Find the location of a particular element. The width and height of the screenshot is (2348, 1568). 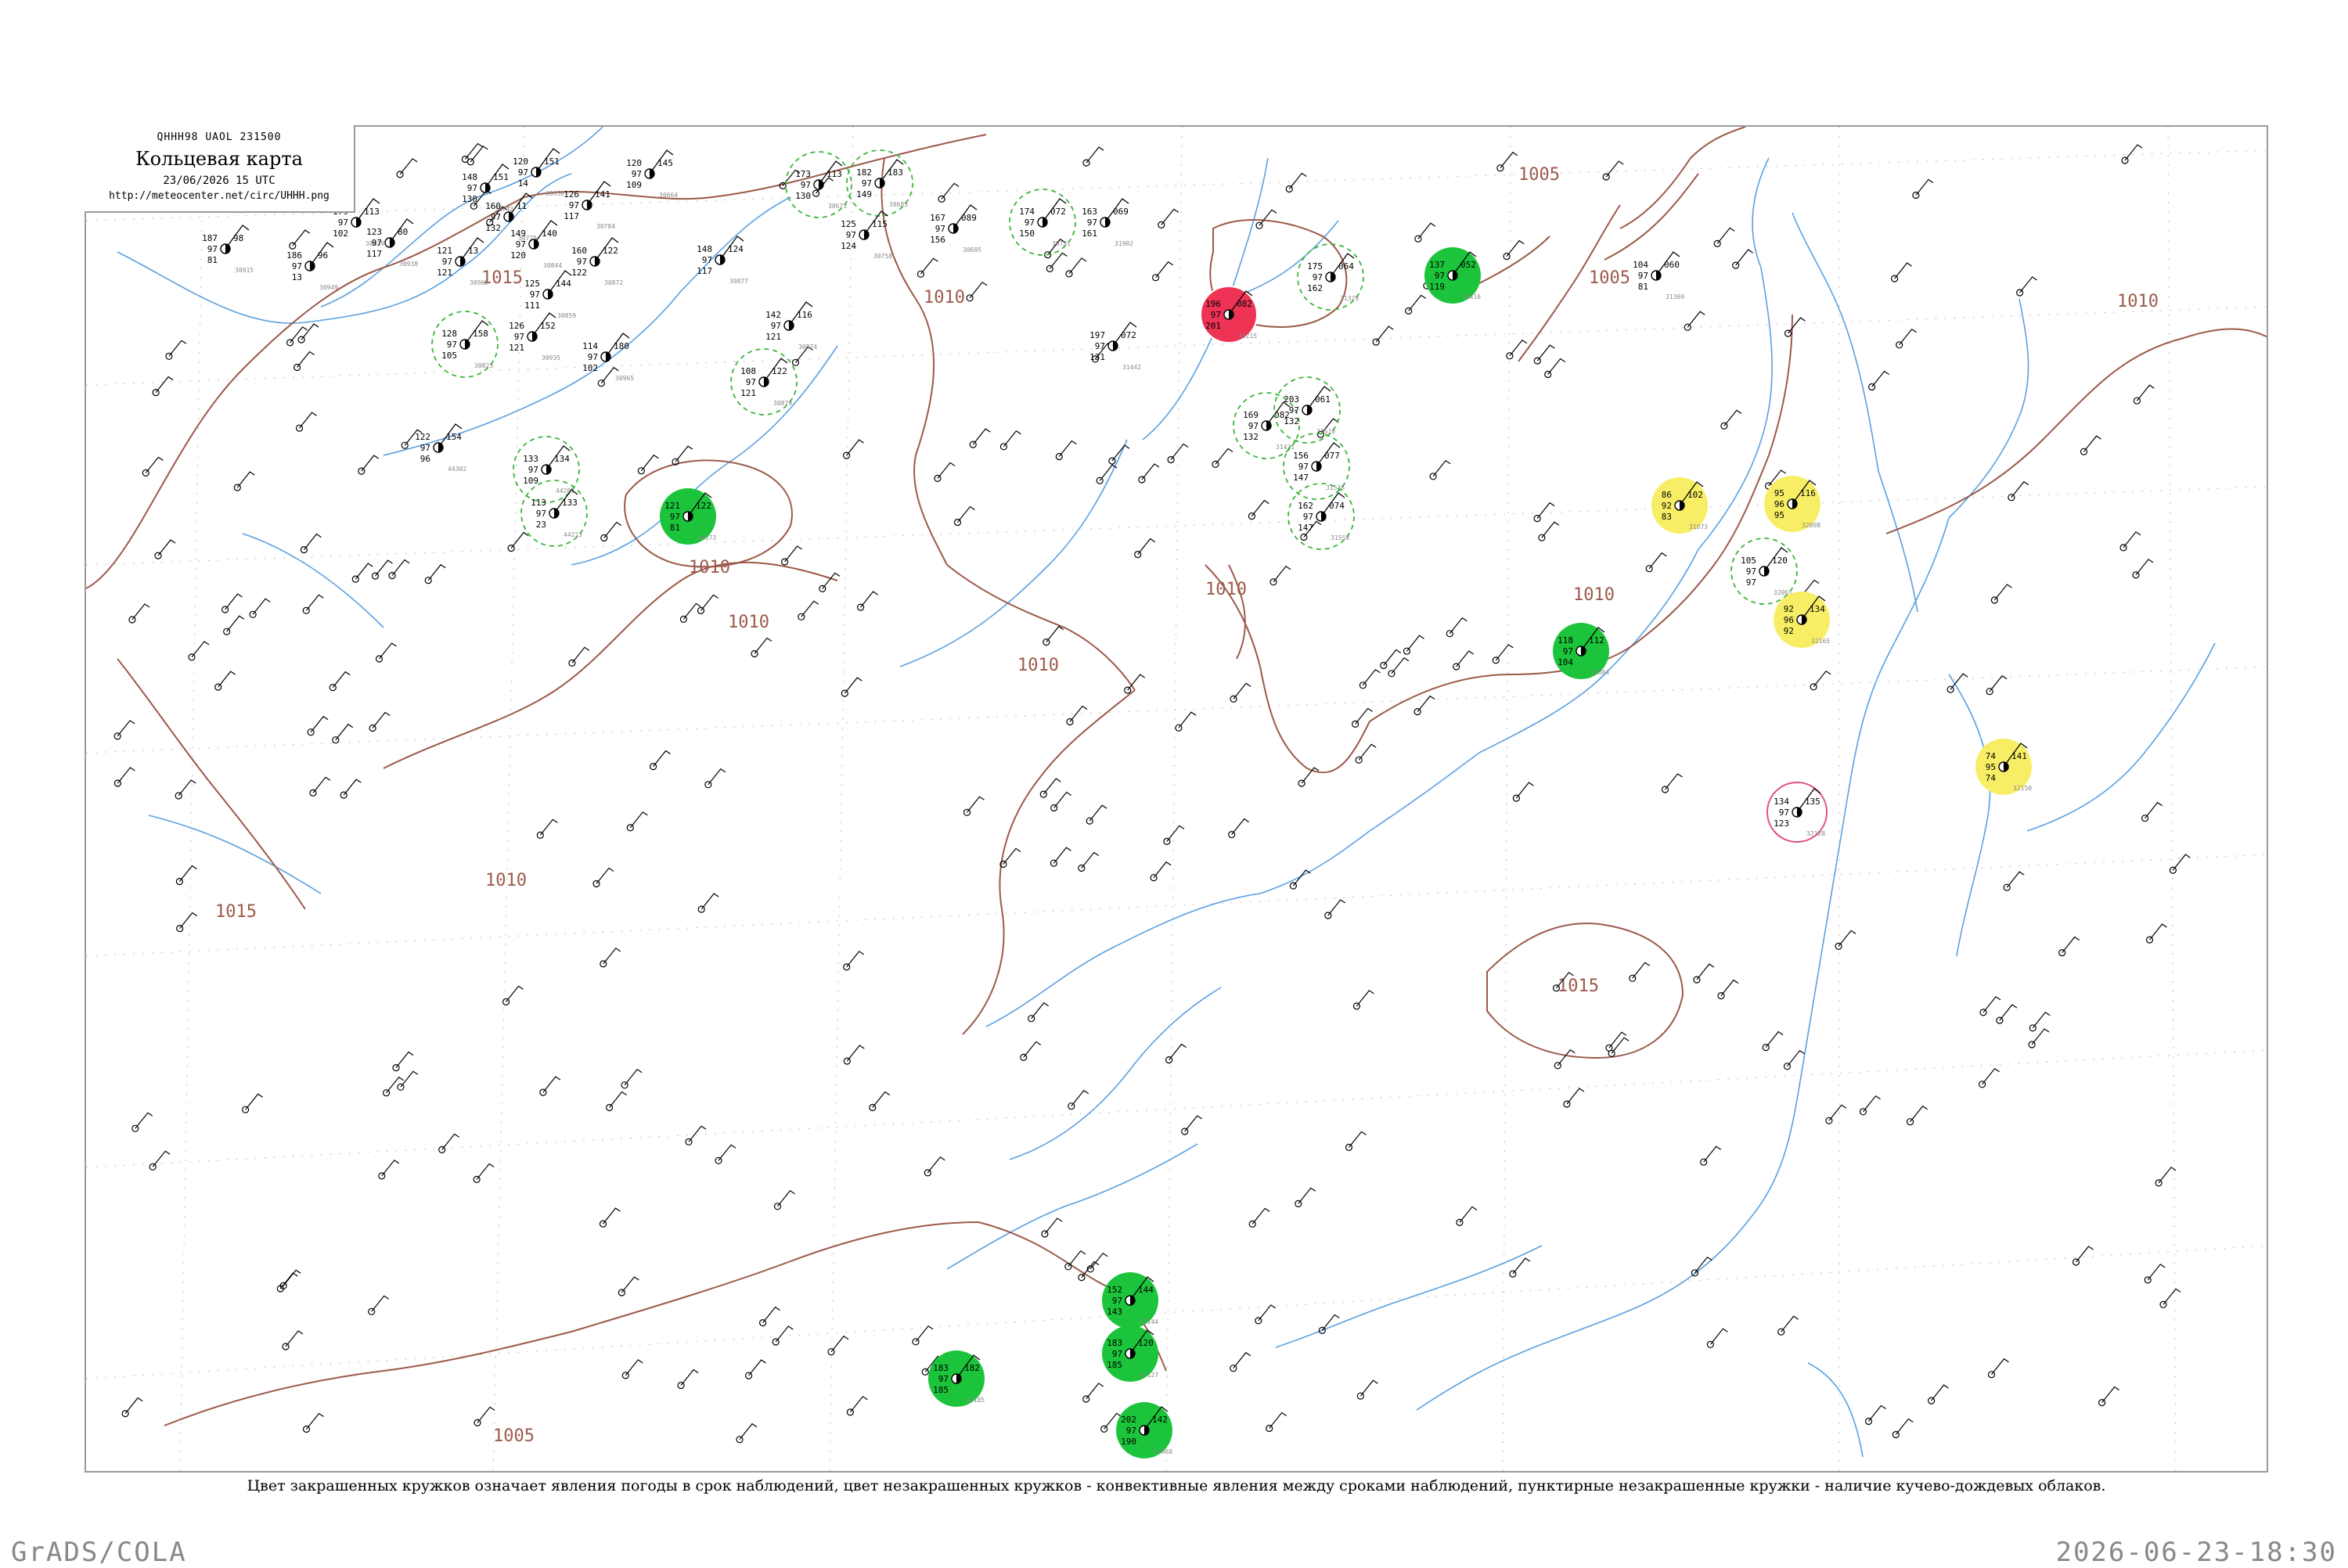

station-pressure: 105 is located at coordinates (1748, 561).